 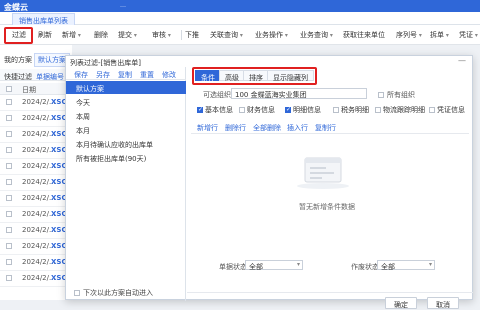 What do you see at coordinates (323, 173) in the screenshot?
I see `empty-state-icon` at bounding box center [323, 173].